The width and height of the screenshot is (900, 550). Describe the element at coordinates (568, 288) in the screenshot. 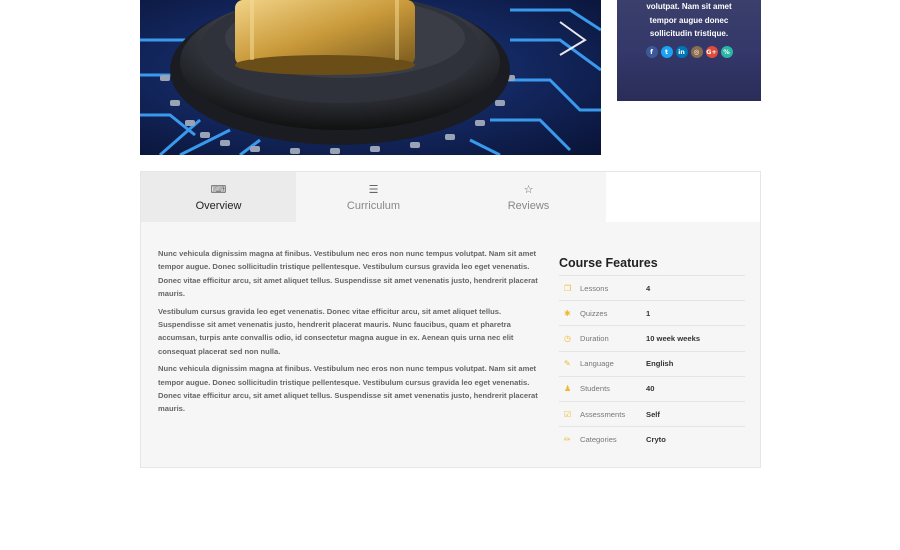

I see `copy-icon: ❐` at that location.